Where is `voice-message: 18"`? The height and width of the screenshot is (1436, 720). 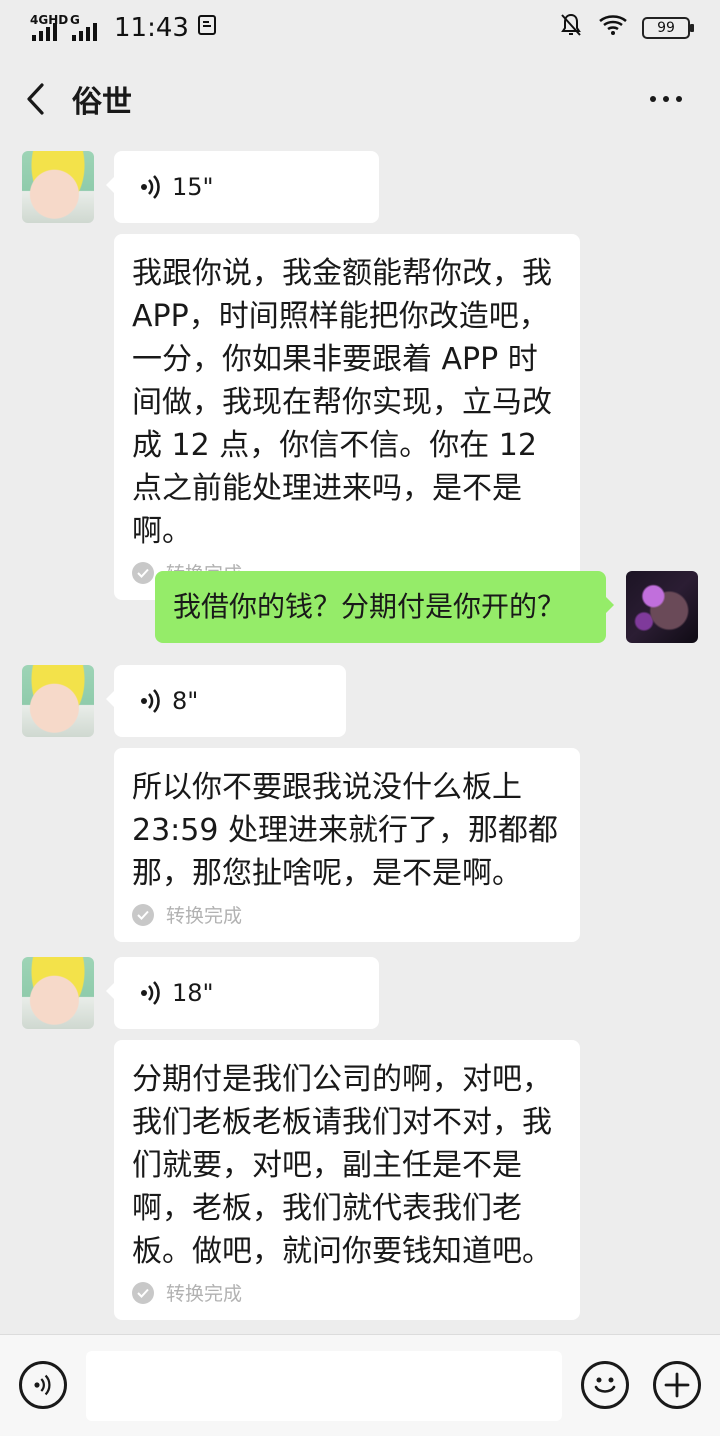
voice-message: 18" is located at coordinates (242, 993).